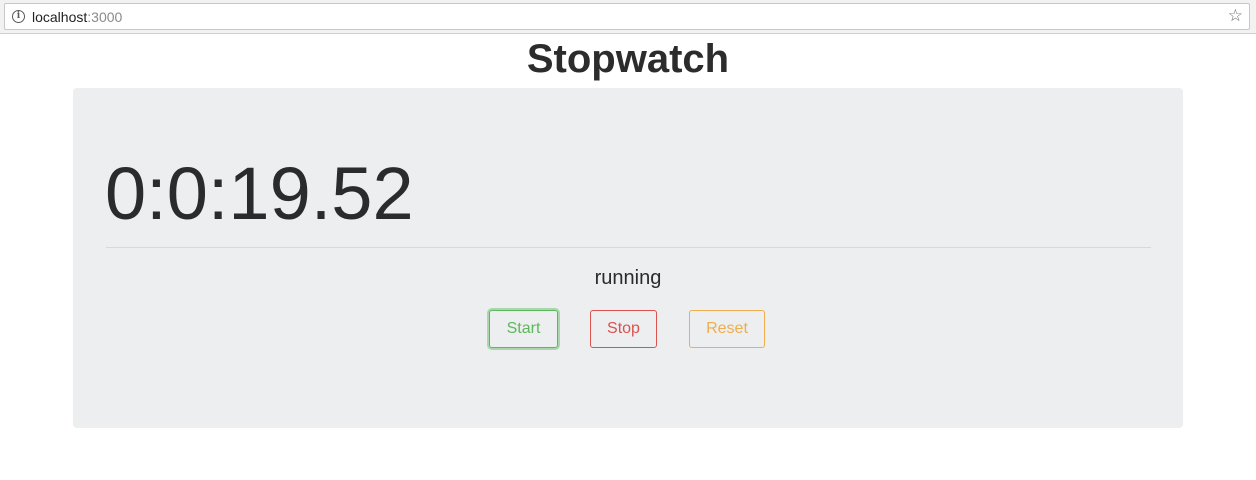 The image size is (1256, 480). I want to click on stop-button: Stop, so click(623, 329).